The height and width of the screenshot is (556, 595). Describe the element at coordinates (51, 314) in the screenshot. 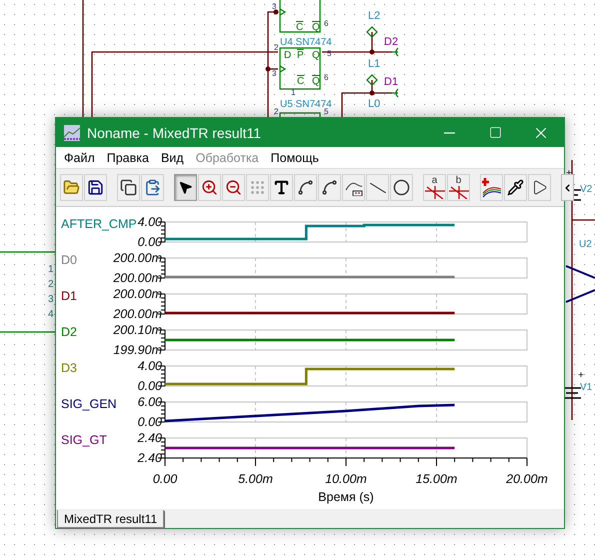

I see `pin-number: 4` at that location.